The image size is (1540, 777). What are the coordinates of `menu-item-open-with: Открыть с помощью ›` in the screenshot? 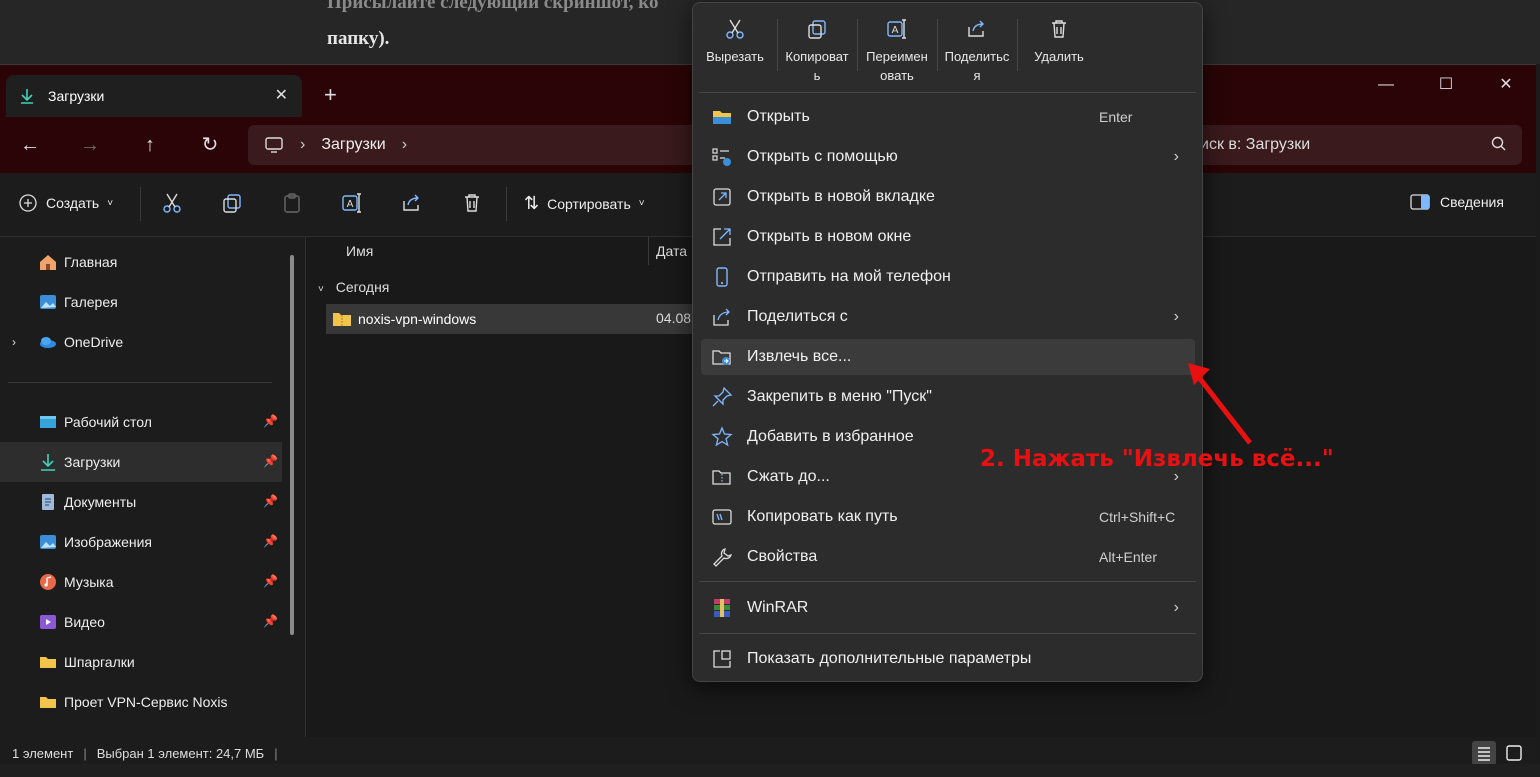 It's located at (948, 157).